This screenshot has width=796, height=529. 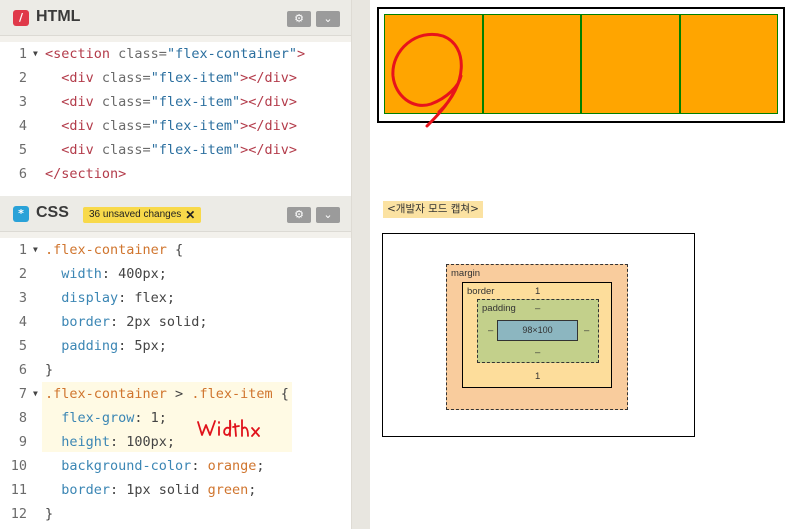 I want to click on html-settings-button: ⚙, so click(x=299, y=19).